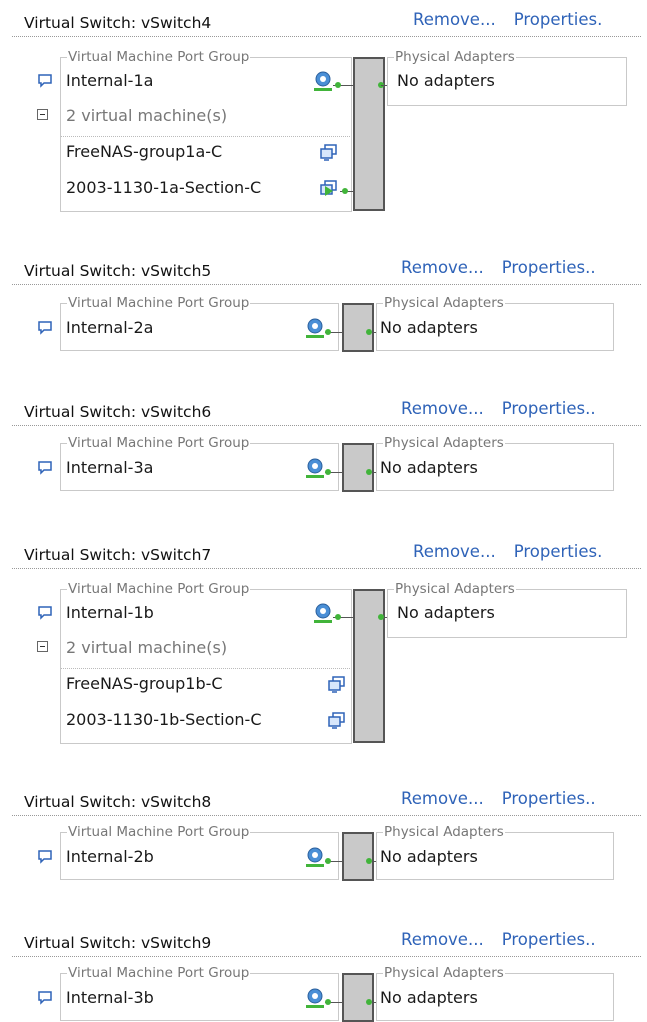 The image size is (647, 1022). Describe the element at coordinates (109, 81) in the screenshot. I see `port-group-label: Internal-1a` at that location.